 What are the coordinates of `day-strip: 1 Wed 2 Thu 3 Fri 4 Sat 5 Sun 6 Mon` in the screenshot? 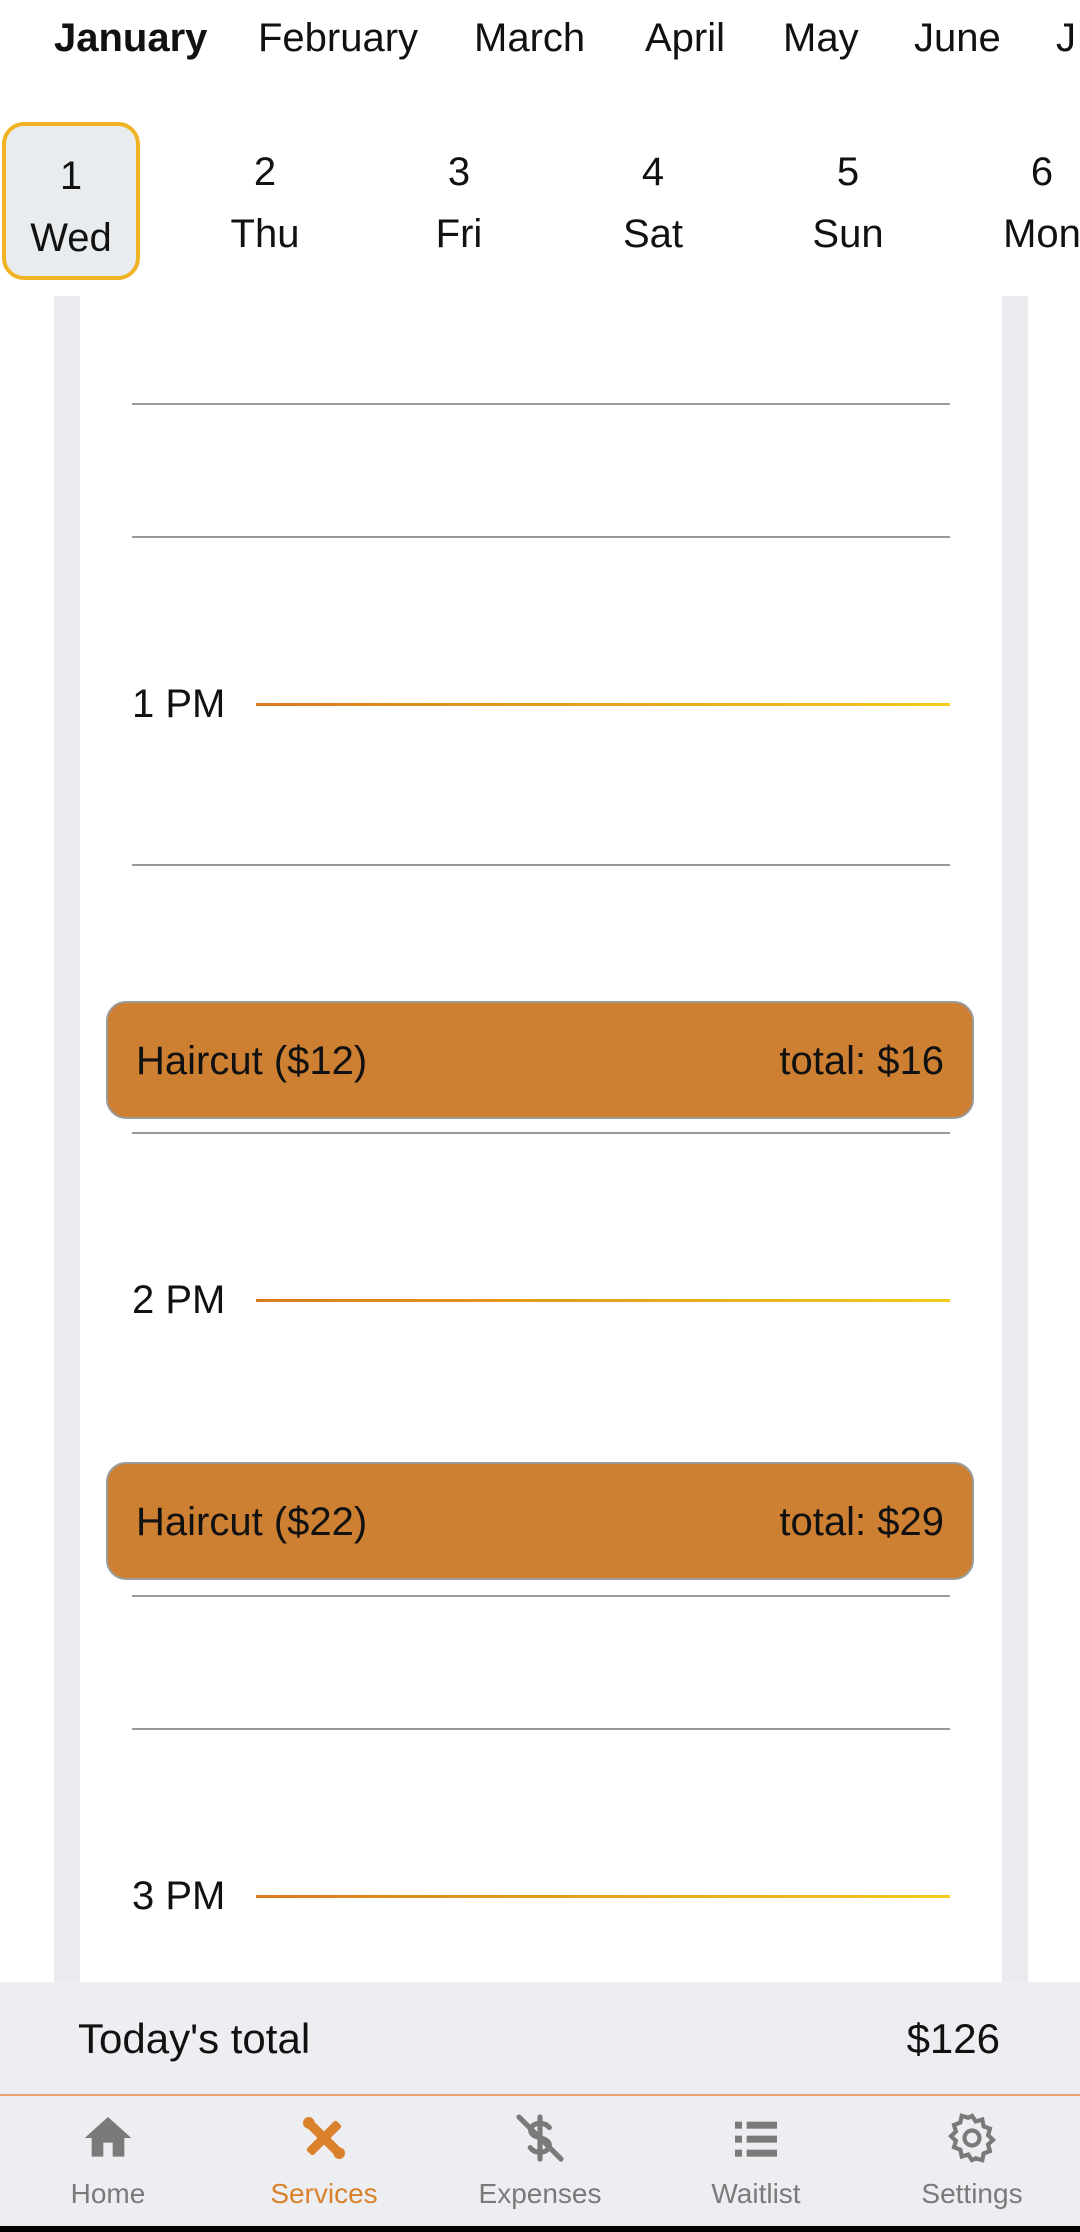 It's located at (540, 202).